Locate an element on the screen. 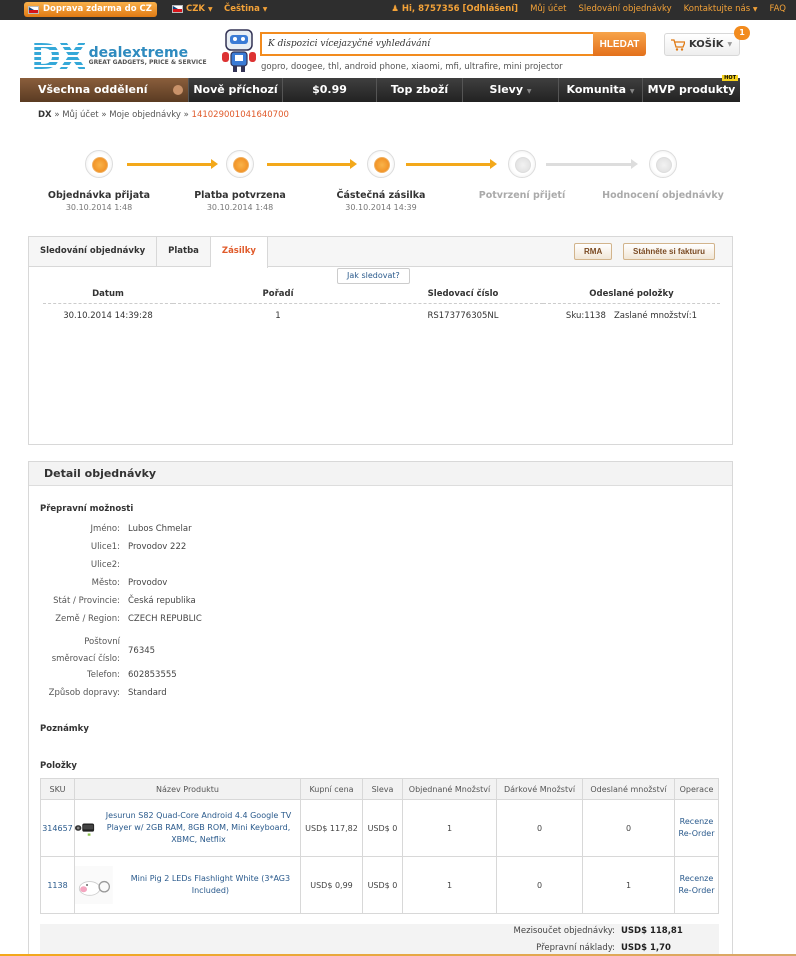 The image size is (796, 956). nav-deals: Slevy ▼ is located at coordinates (511, 90).